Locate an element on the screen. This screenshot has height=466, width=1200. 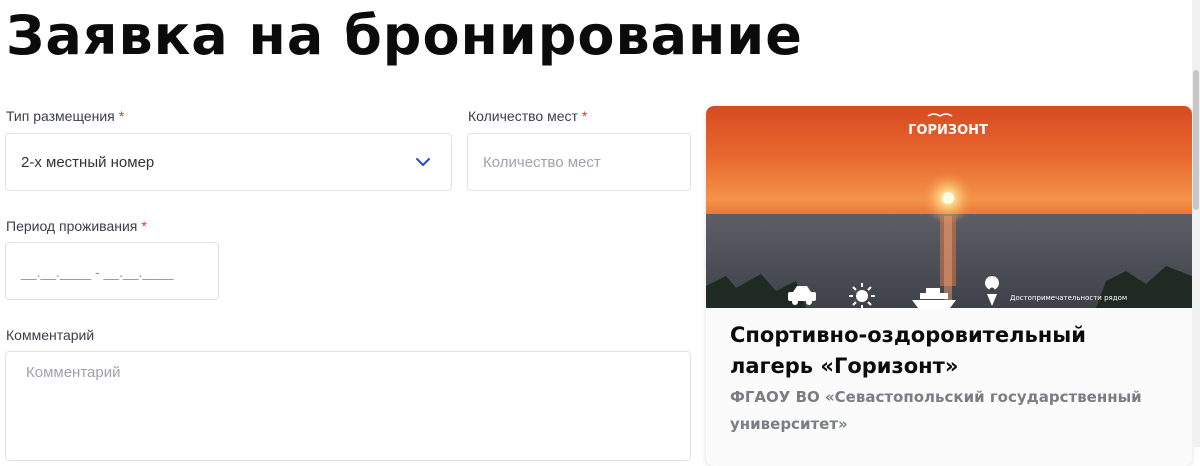
seats-input: Количество мест is located at coordinates (579, 162).